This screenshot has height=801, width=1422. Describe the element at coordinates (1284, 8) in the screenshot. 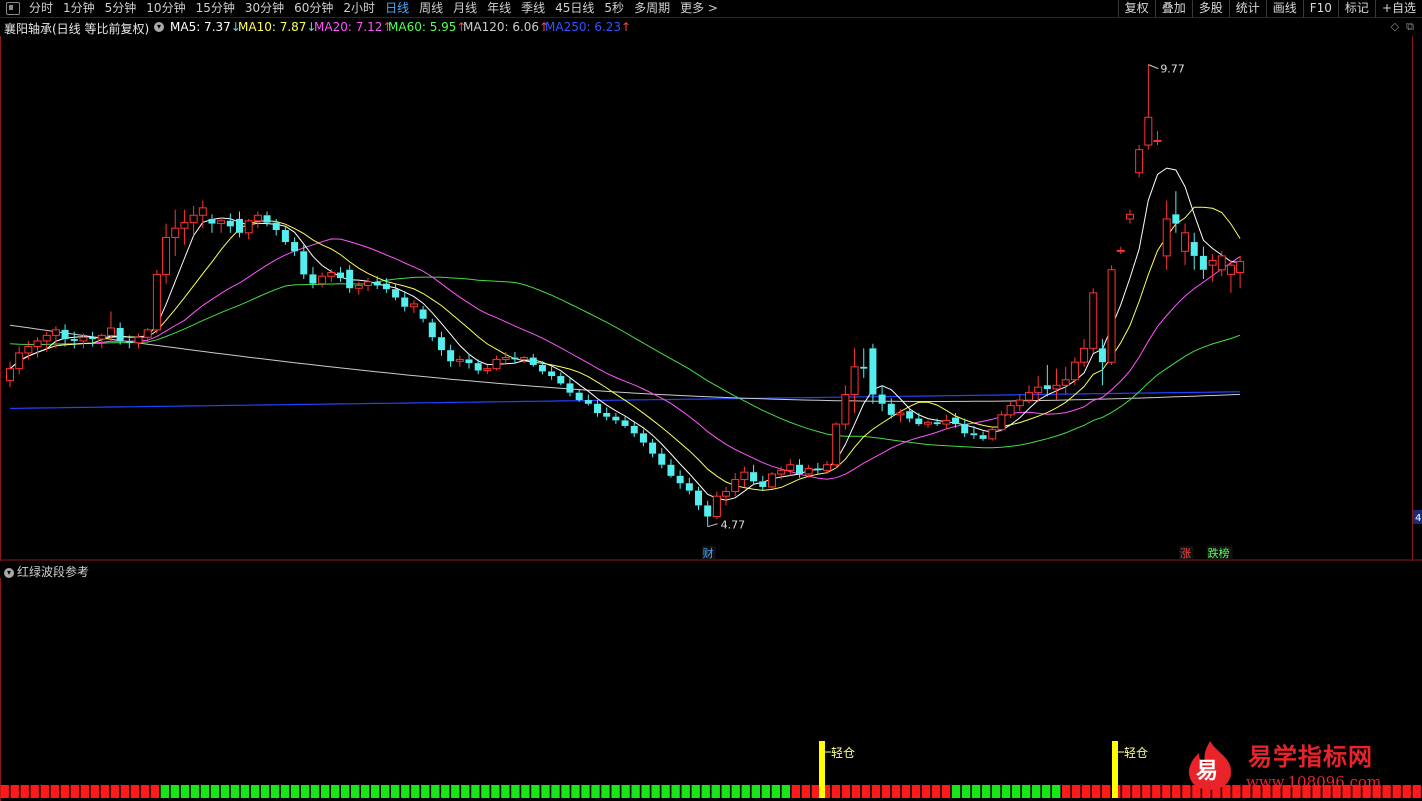

I see `tool-button-4: 画线` at that location.